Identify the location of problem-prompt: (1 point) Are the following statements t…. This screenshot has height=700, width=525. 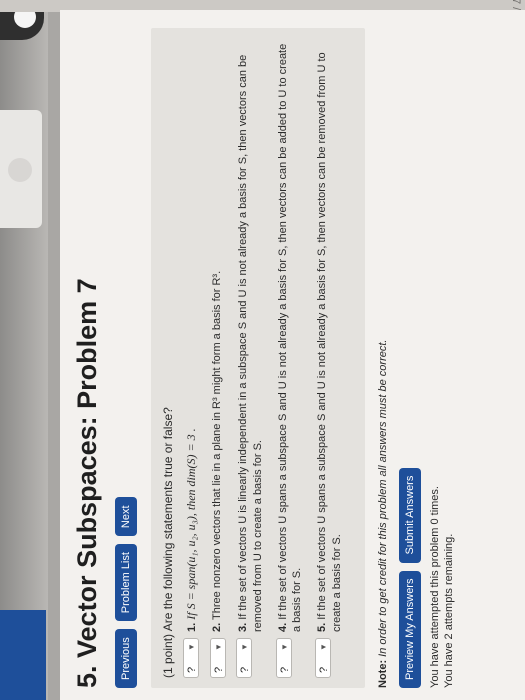
(168, 542).